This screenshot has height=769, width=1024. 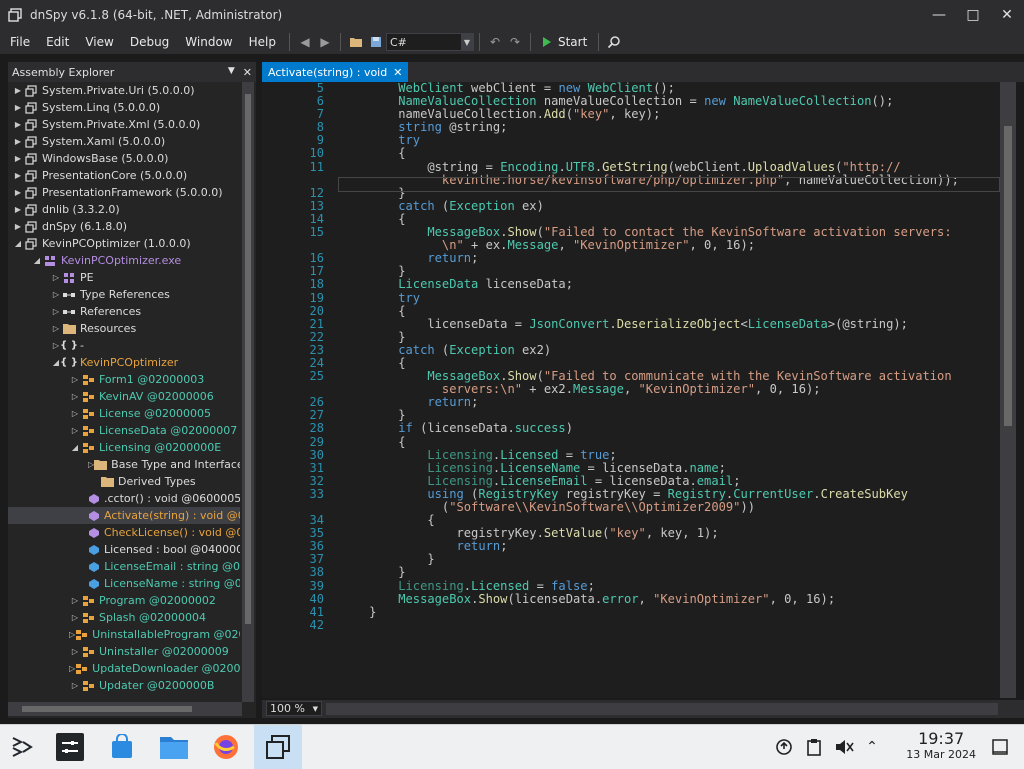 I want to click on tree-item: Licensed : bool @040000, so click(x=124, y=549).